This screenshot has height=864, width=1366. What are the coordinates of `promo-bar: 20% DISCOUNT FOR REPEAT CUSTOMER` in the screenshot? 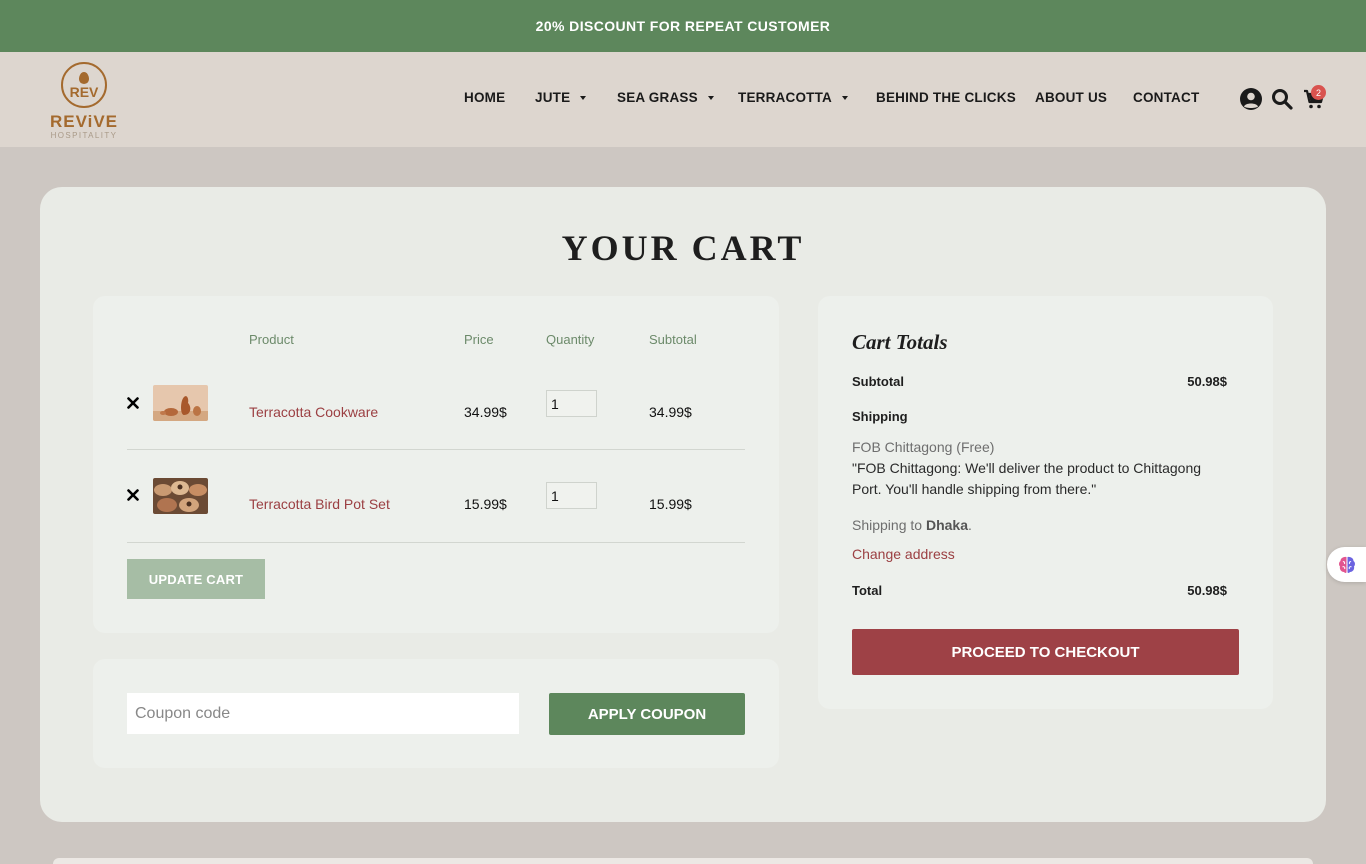 It's located at (683, 26).